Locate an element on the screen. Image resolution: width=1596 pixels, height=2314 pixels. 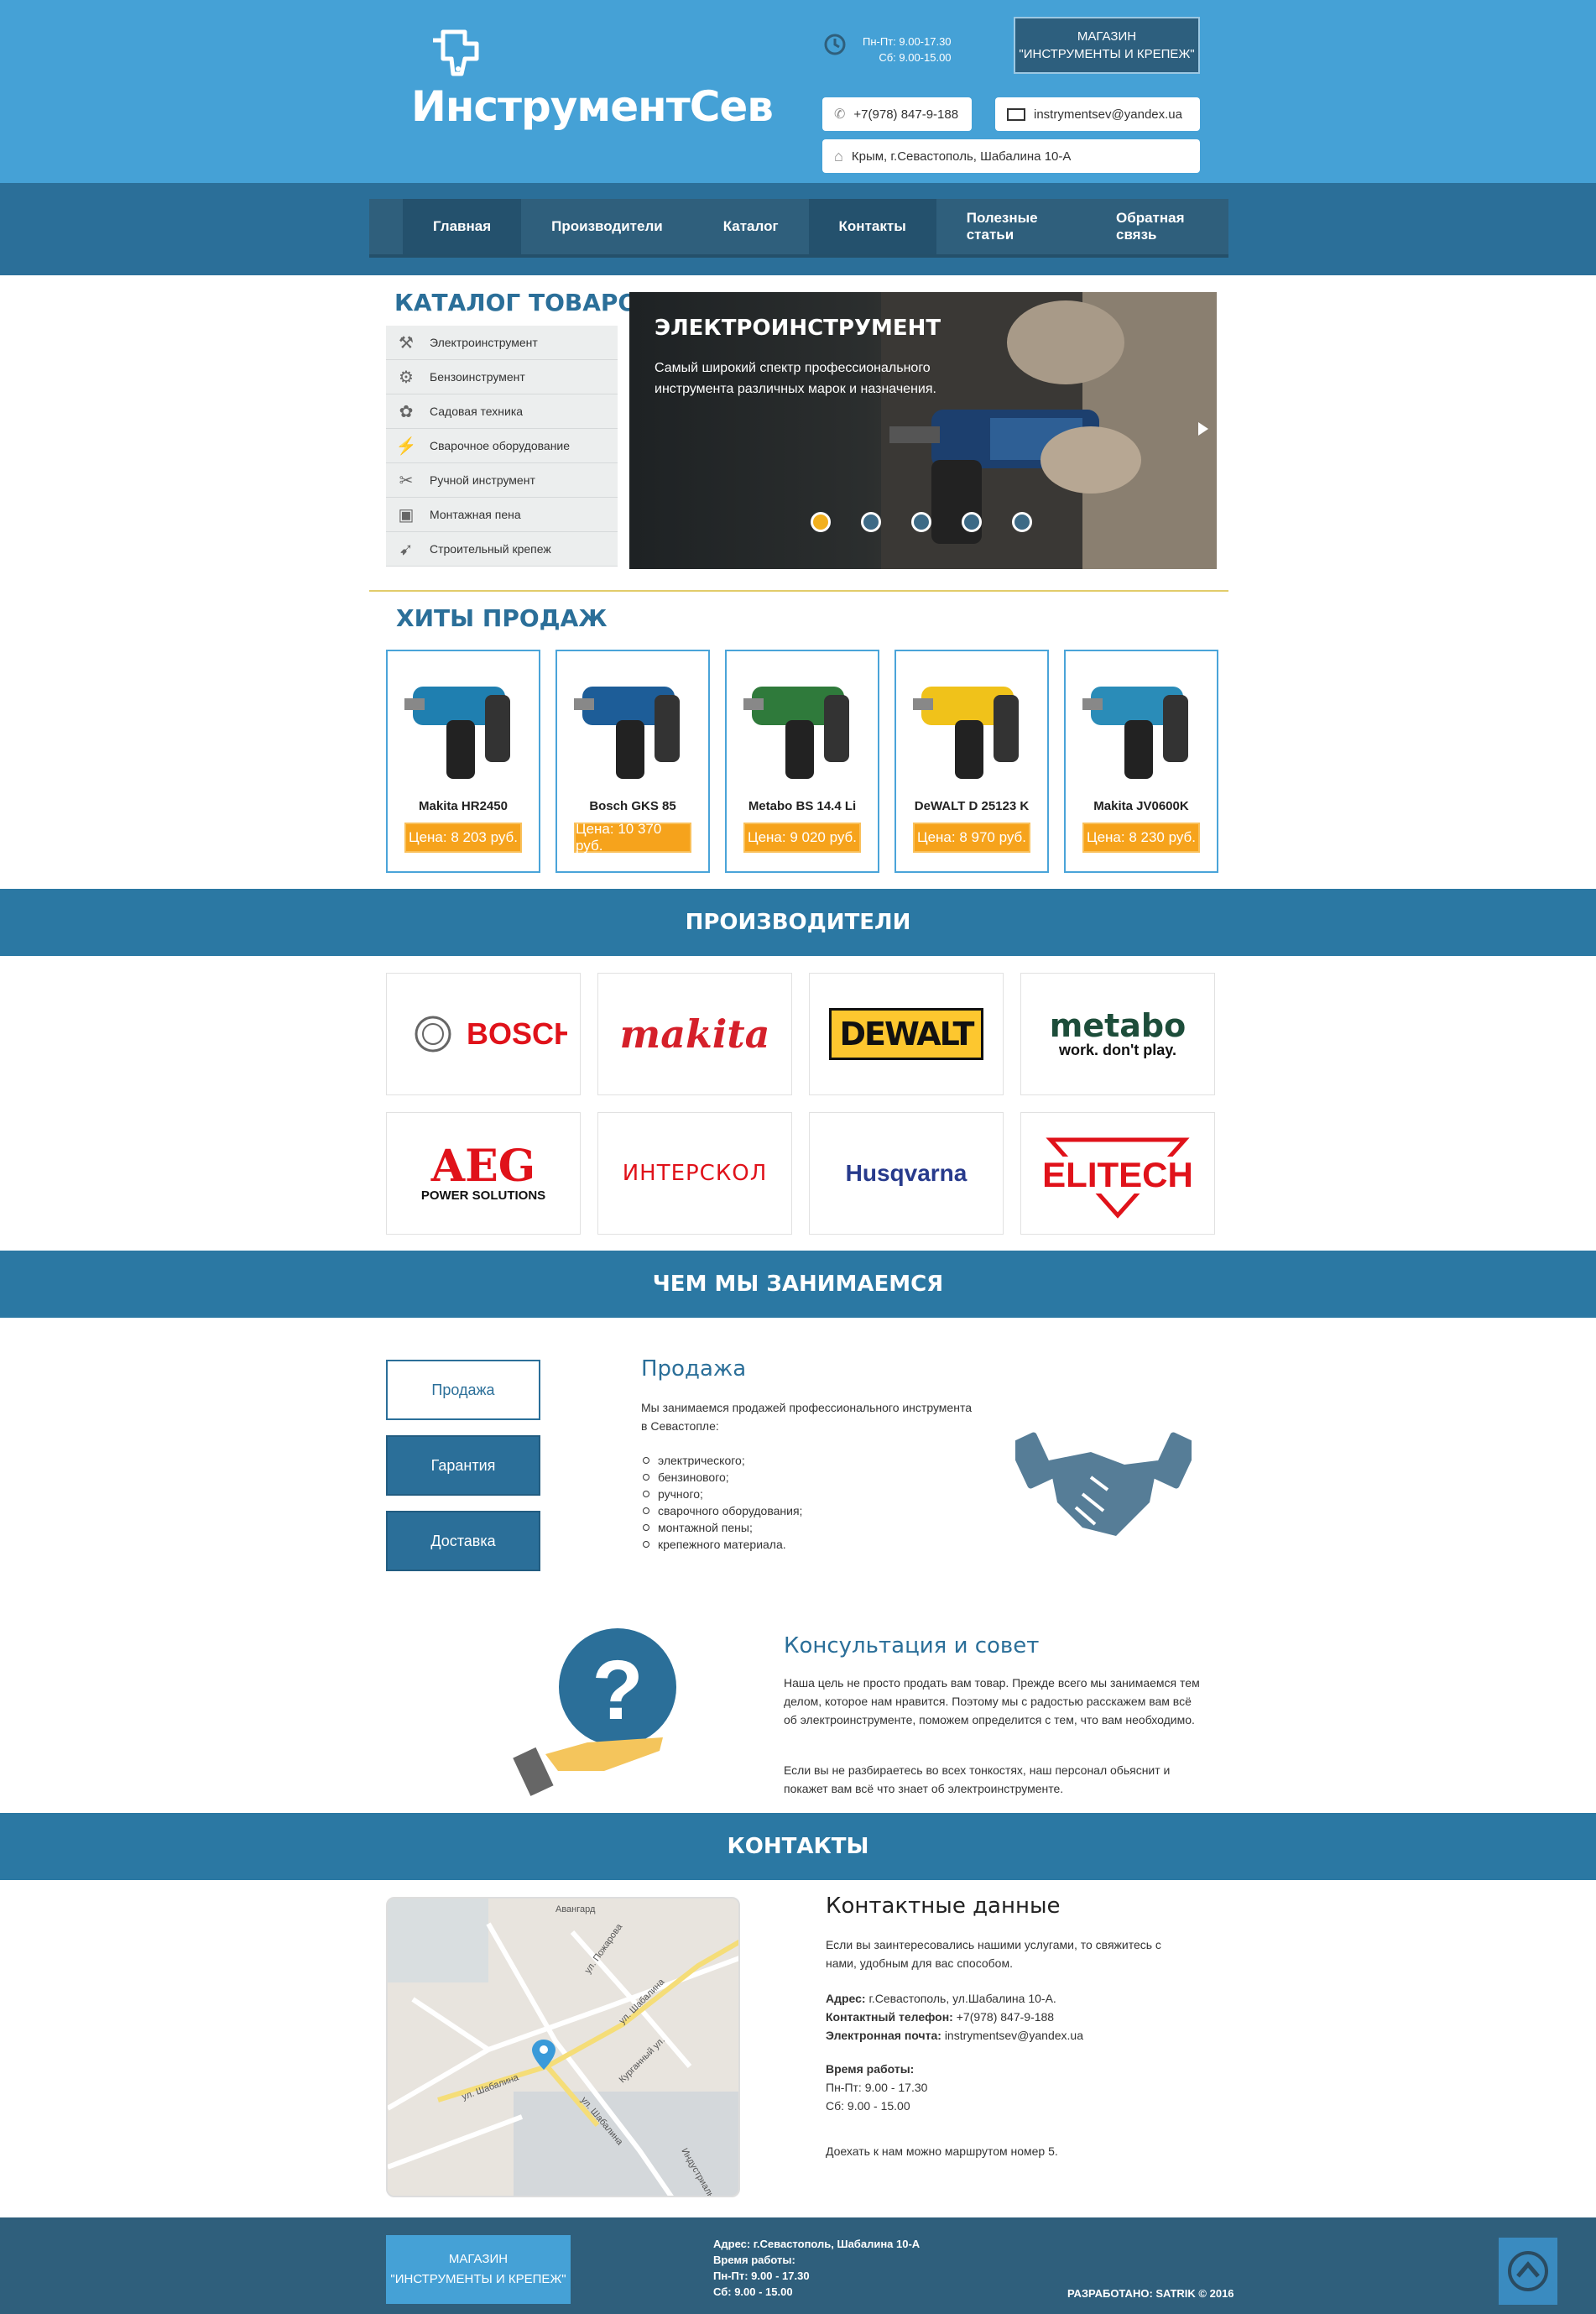
tab-delivery: Доставка is located at coordinates (463, 1541).